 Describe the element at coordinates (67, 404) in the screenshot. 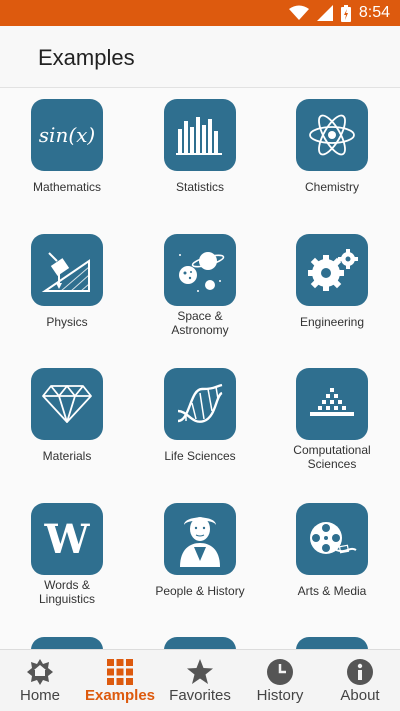

I see `diamond-icon` at that location.